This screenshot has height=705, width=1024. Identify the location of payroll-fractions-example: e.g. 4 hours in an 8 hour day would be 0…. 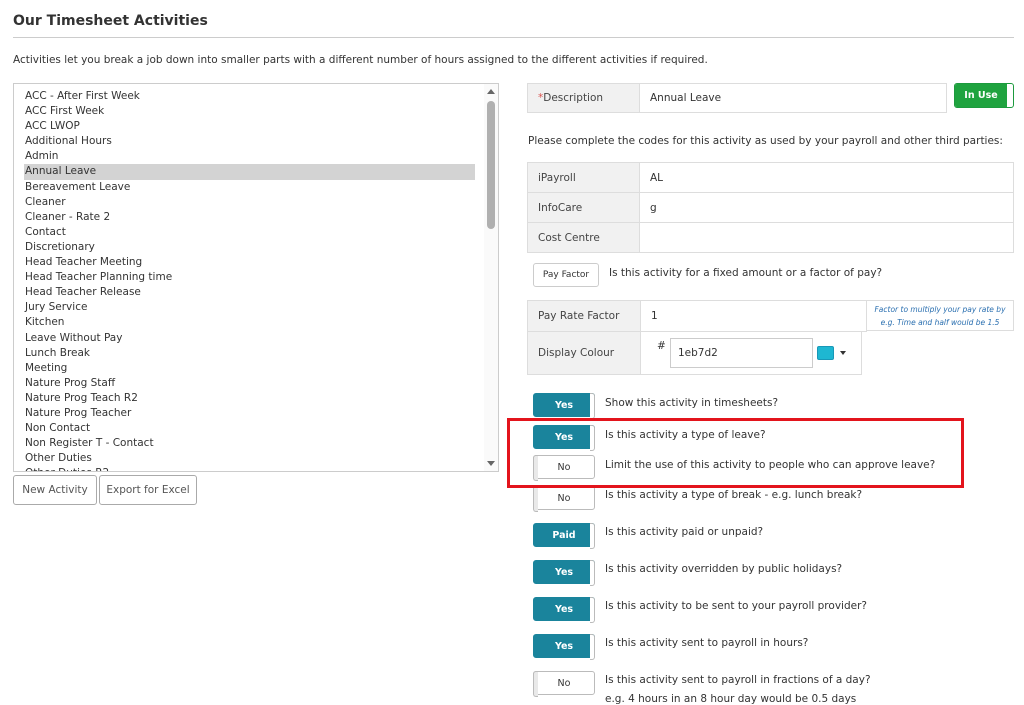
(731, 699).